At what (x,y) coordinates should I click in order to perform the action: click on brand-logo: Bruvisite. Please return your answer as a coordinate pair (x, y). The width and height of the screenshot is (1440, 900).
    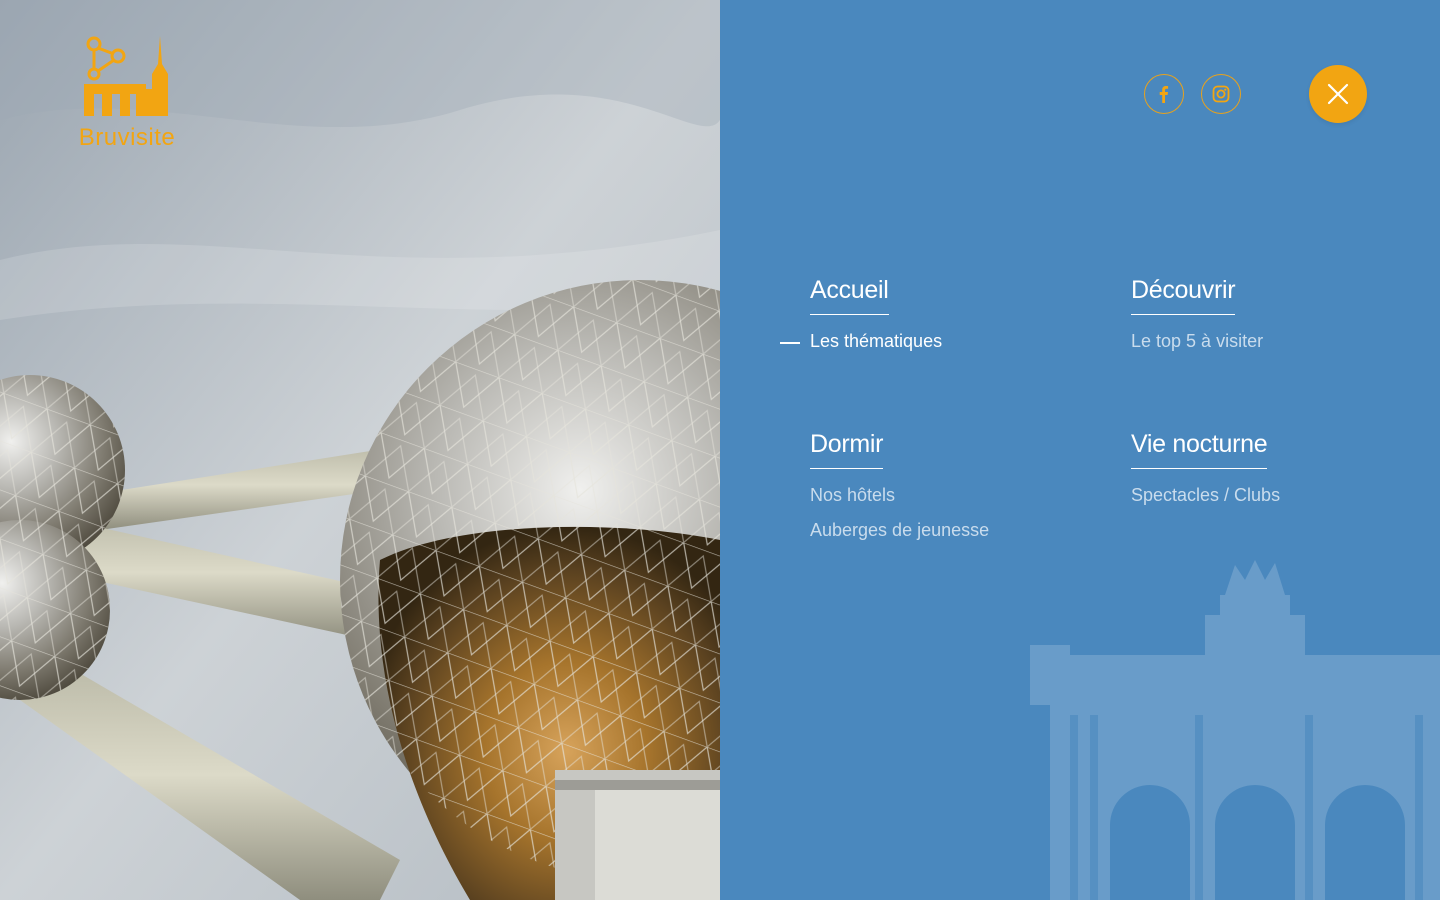
    Looking at the image, I should click on (127, 94).